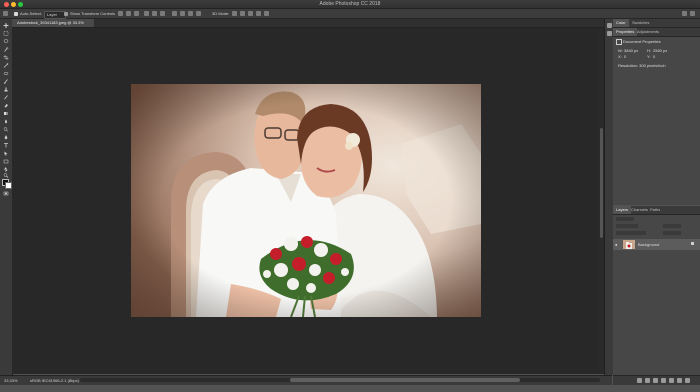 The image size is (700, 392). Describe the element at coordinates (16, 13) in the screenshot. I see `auto-select-checkbox` at that location.